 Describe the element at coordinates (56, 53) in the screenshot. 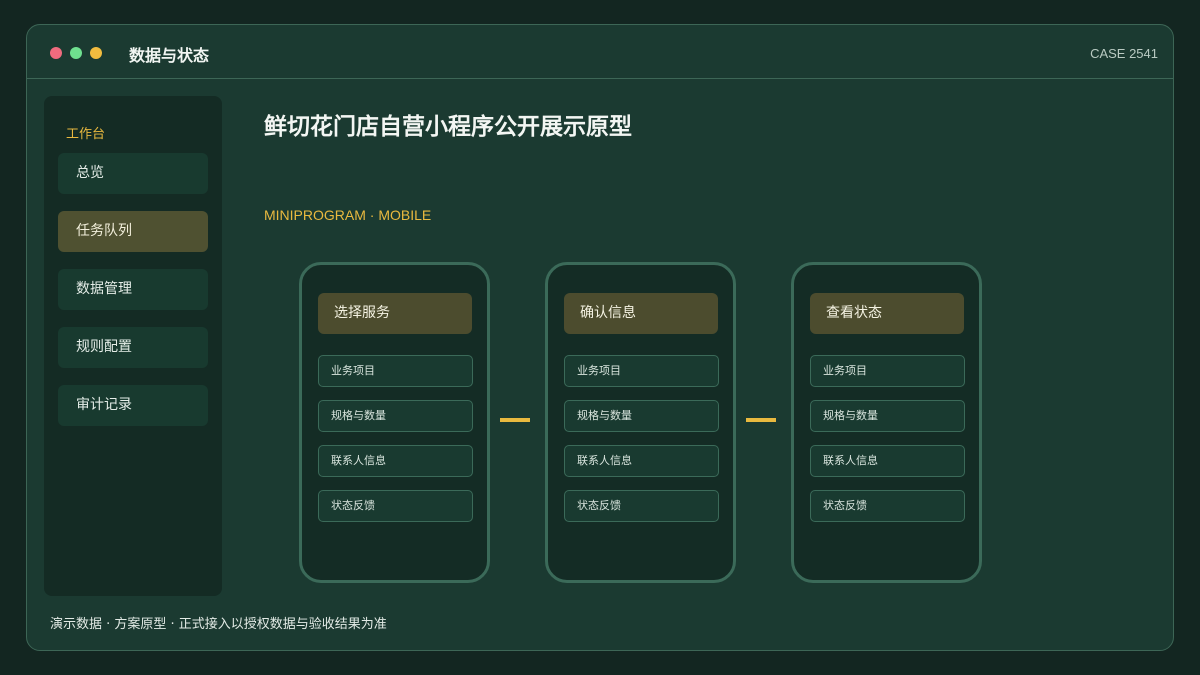

I see `close-dot-icon` at that location.